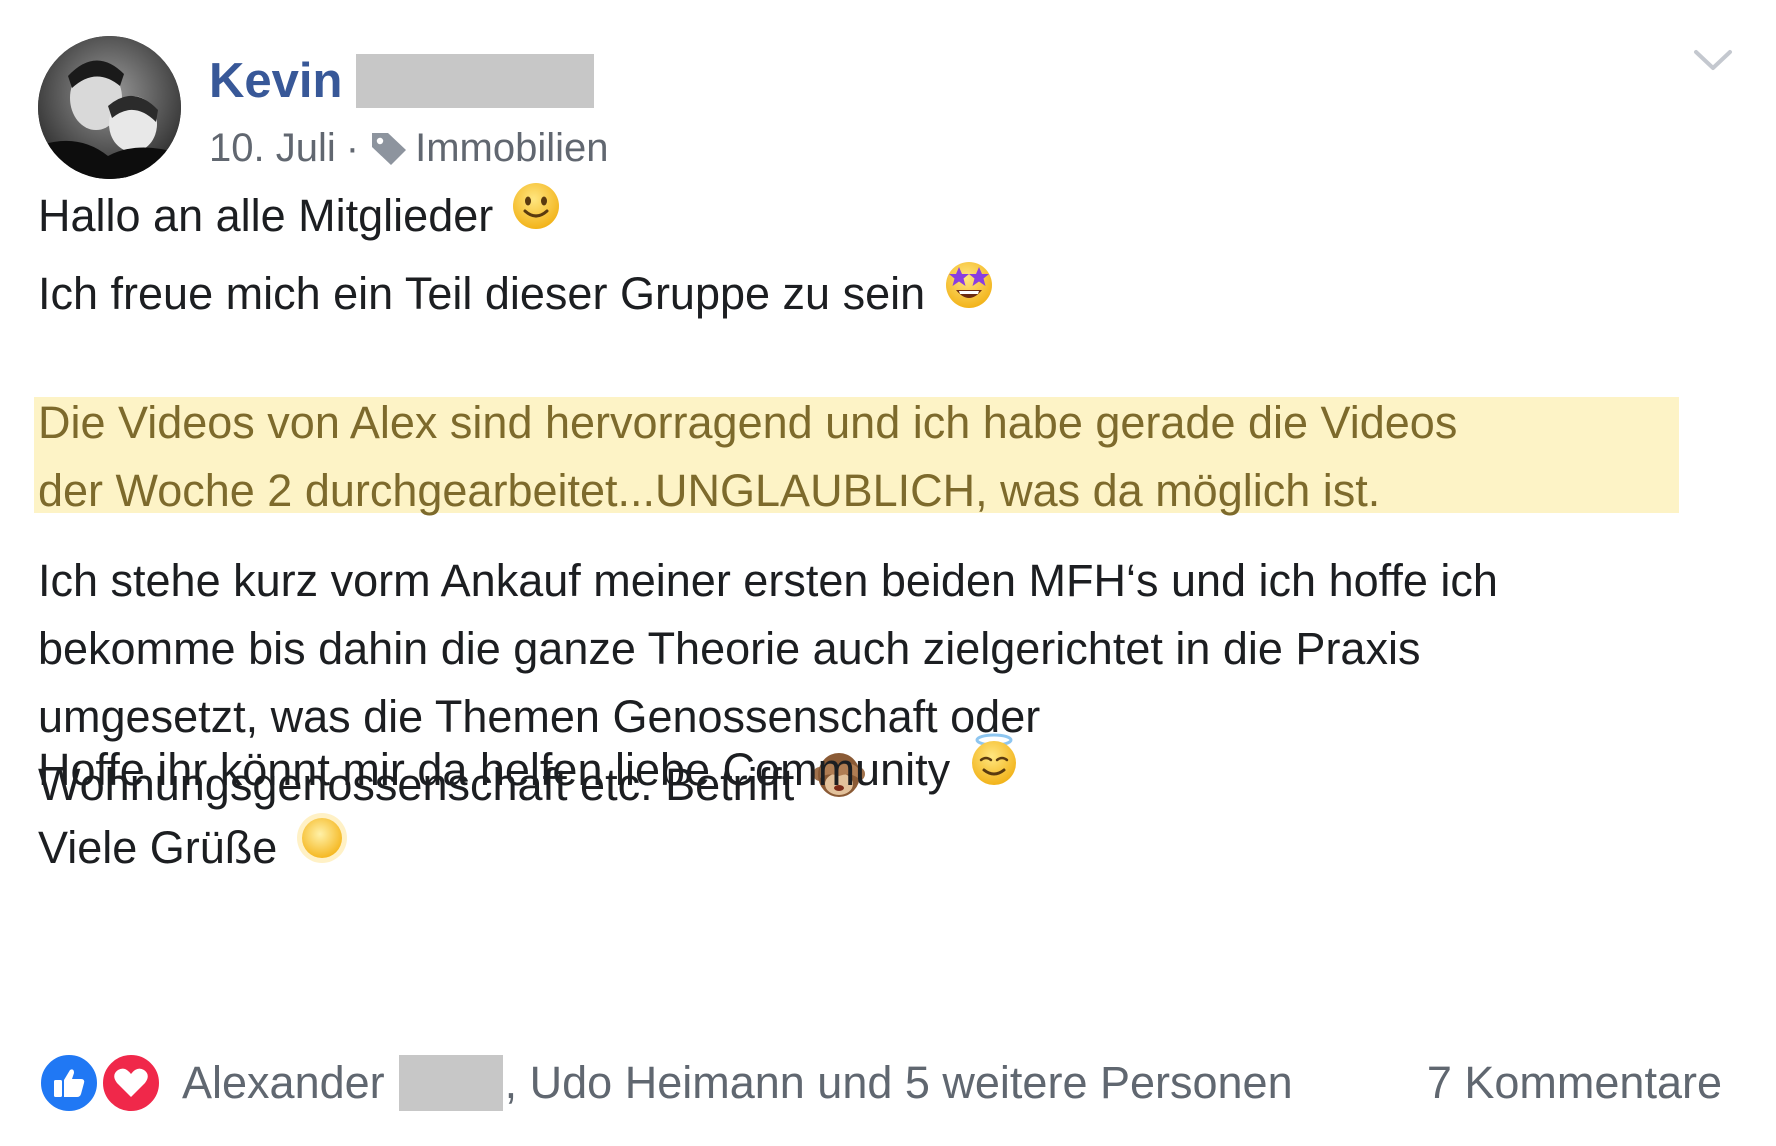 The width and height of the screenshot is (1776, 1146). I want to click on avatar-photo, so click(109, 107).